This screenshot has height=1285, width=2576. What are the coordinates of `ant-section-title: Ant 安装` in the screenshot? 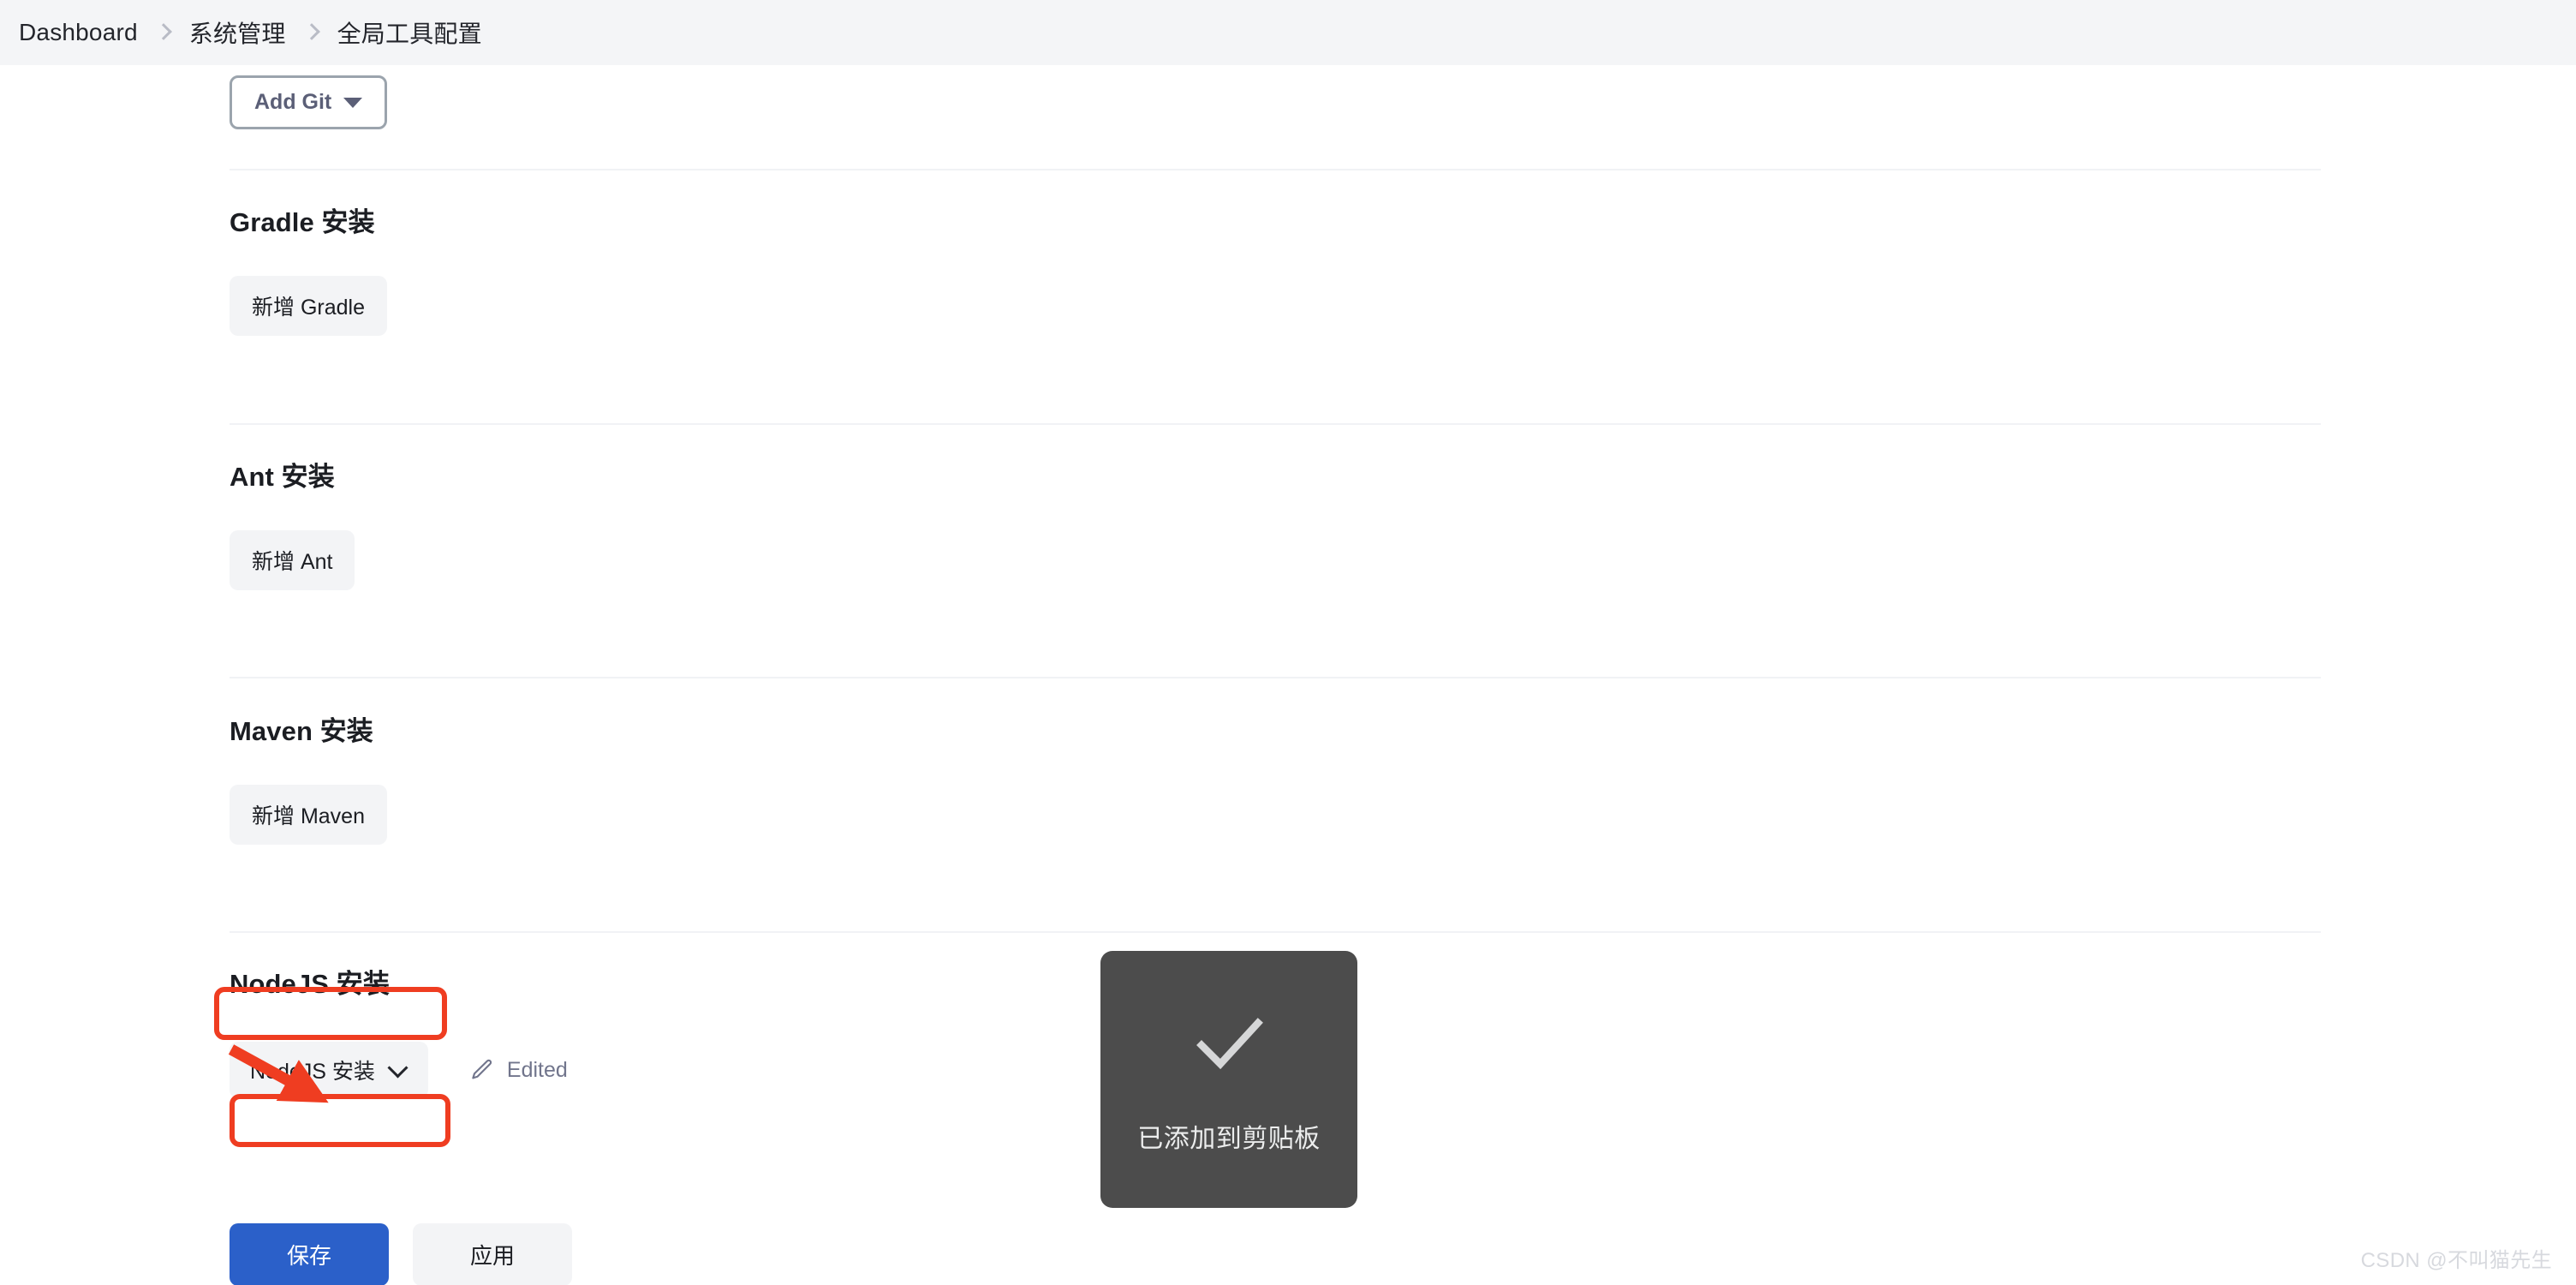 It's located at (283, 477).